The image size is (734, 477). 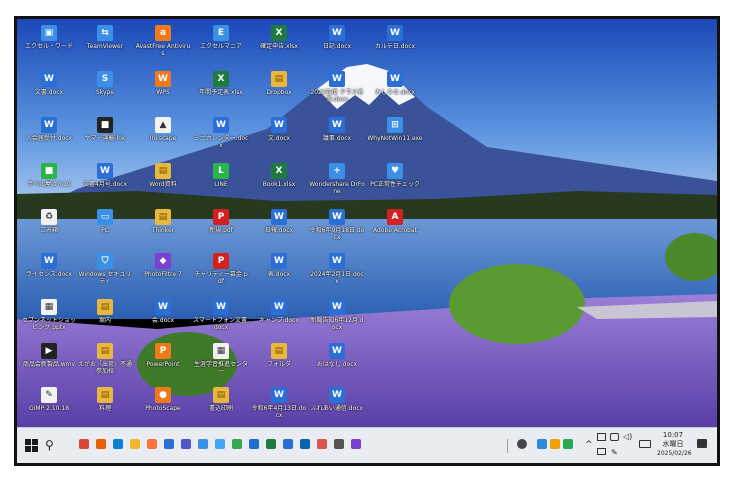 What do you see at coordinates (49, 93) in the screenshot?
I see `desktop-icon: W 文書.docx` at bounding box center [49, 93].